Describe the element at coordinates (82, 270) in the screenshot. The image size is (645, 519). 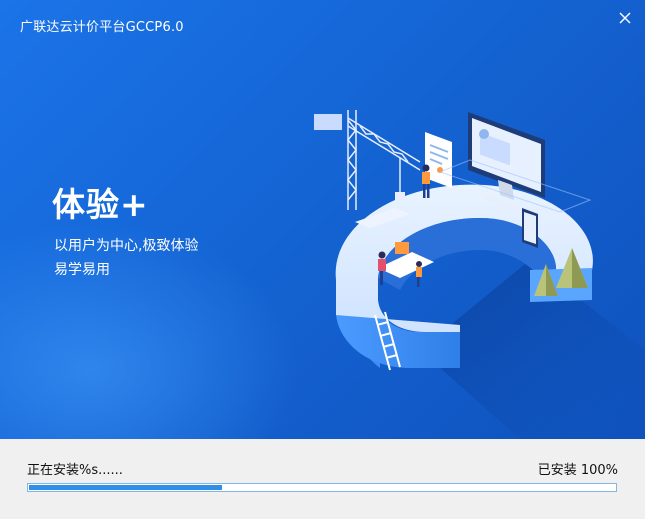
I see `slogan-line-2: 易学易用` at that location.